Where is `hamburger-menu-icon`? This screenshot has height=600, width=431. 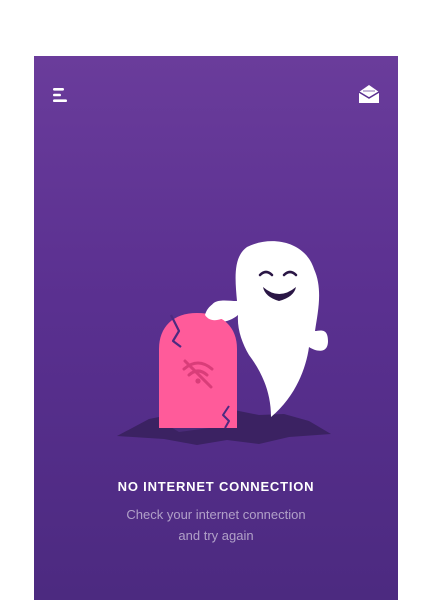 hamburger-menu-icon is located at coordinates (60, 95).